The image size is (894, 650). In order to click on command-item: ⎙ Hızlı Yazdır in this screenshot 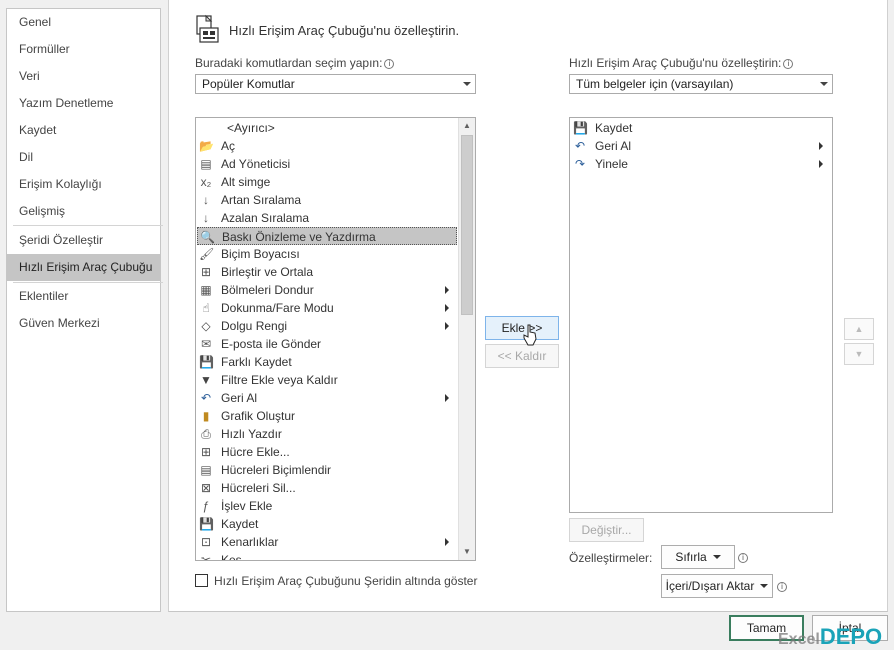, I will do `click(327, 434)`.